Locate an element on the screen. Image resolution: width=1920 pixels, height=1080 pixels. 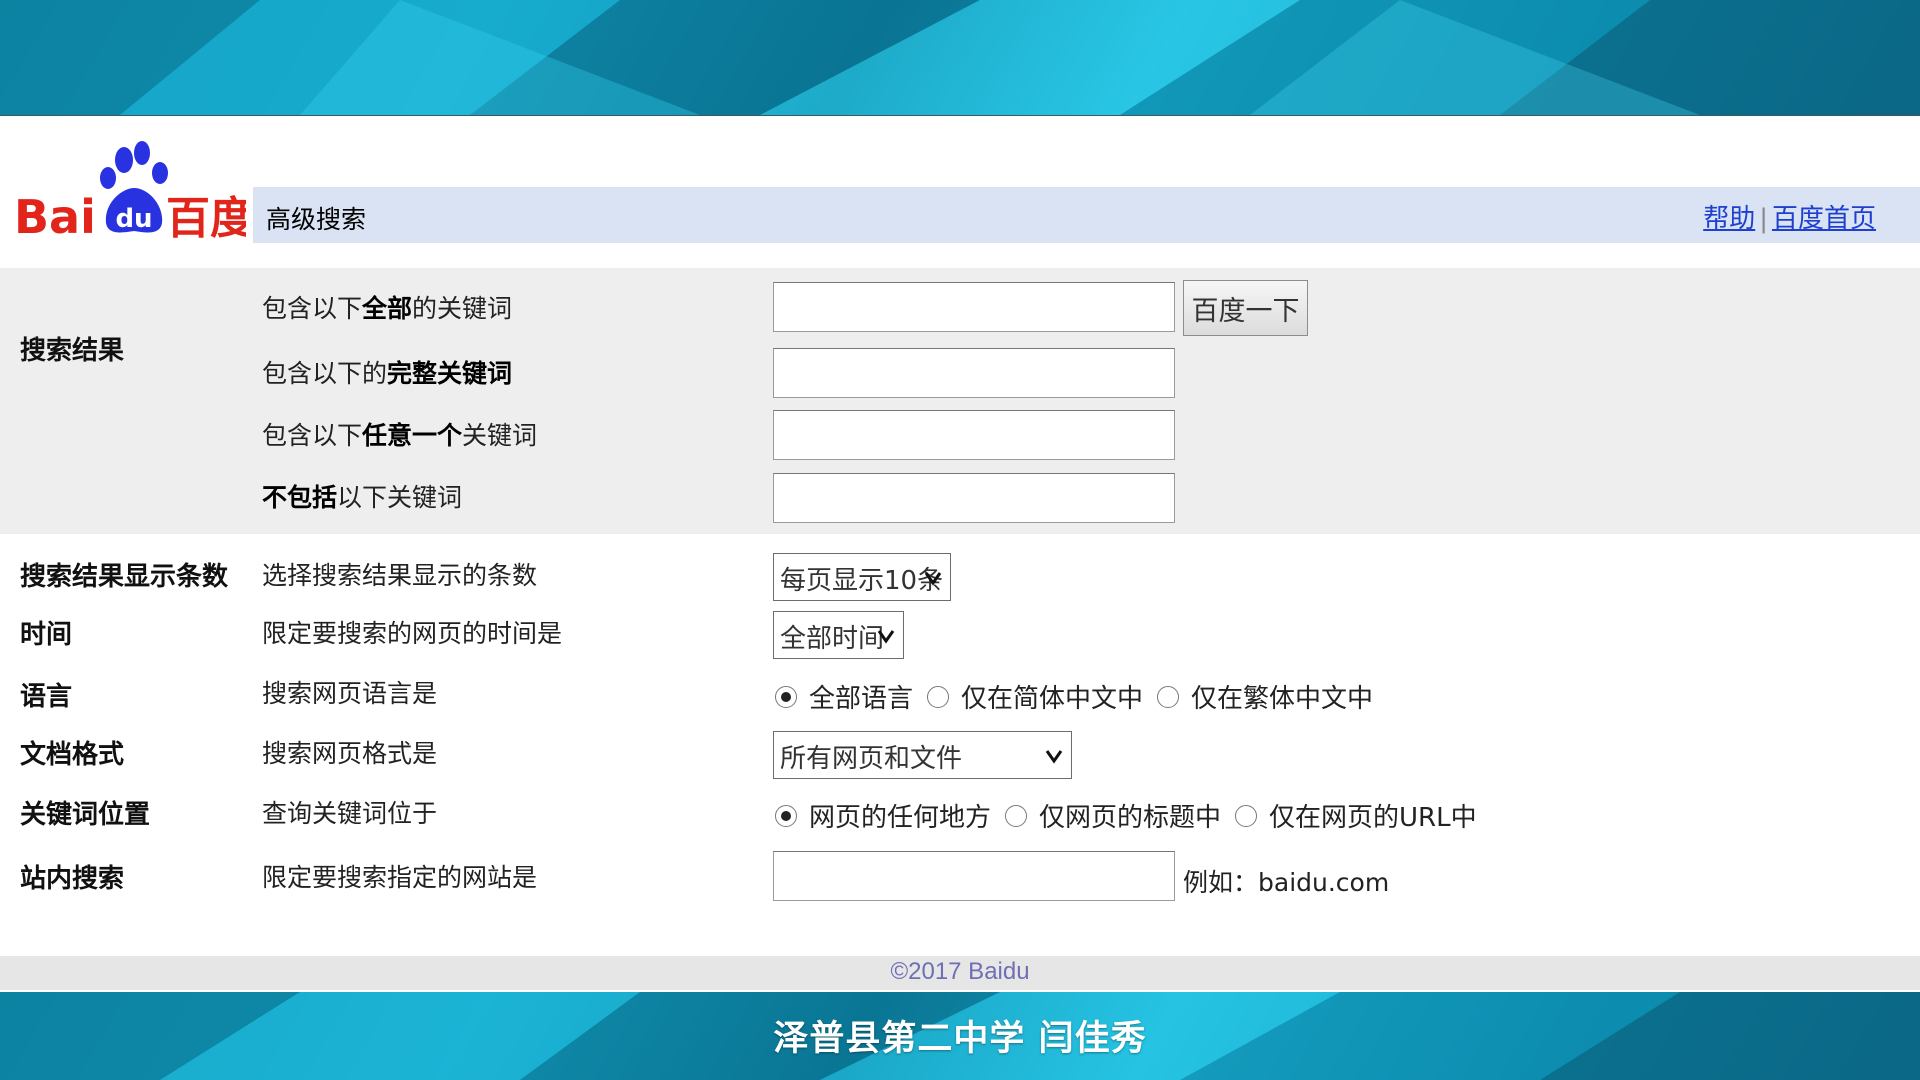
all-keywords-input is located at coordinates (974, 307).